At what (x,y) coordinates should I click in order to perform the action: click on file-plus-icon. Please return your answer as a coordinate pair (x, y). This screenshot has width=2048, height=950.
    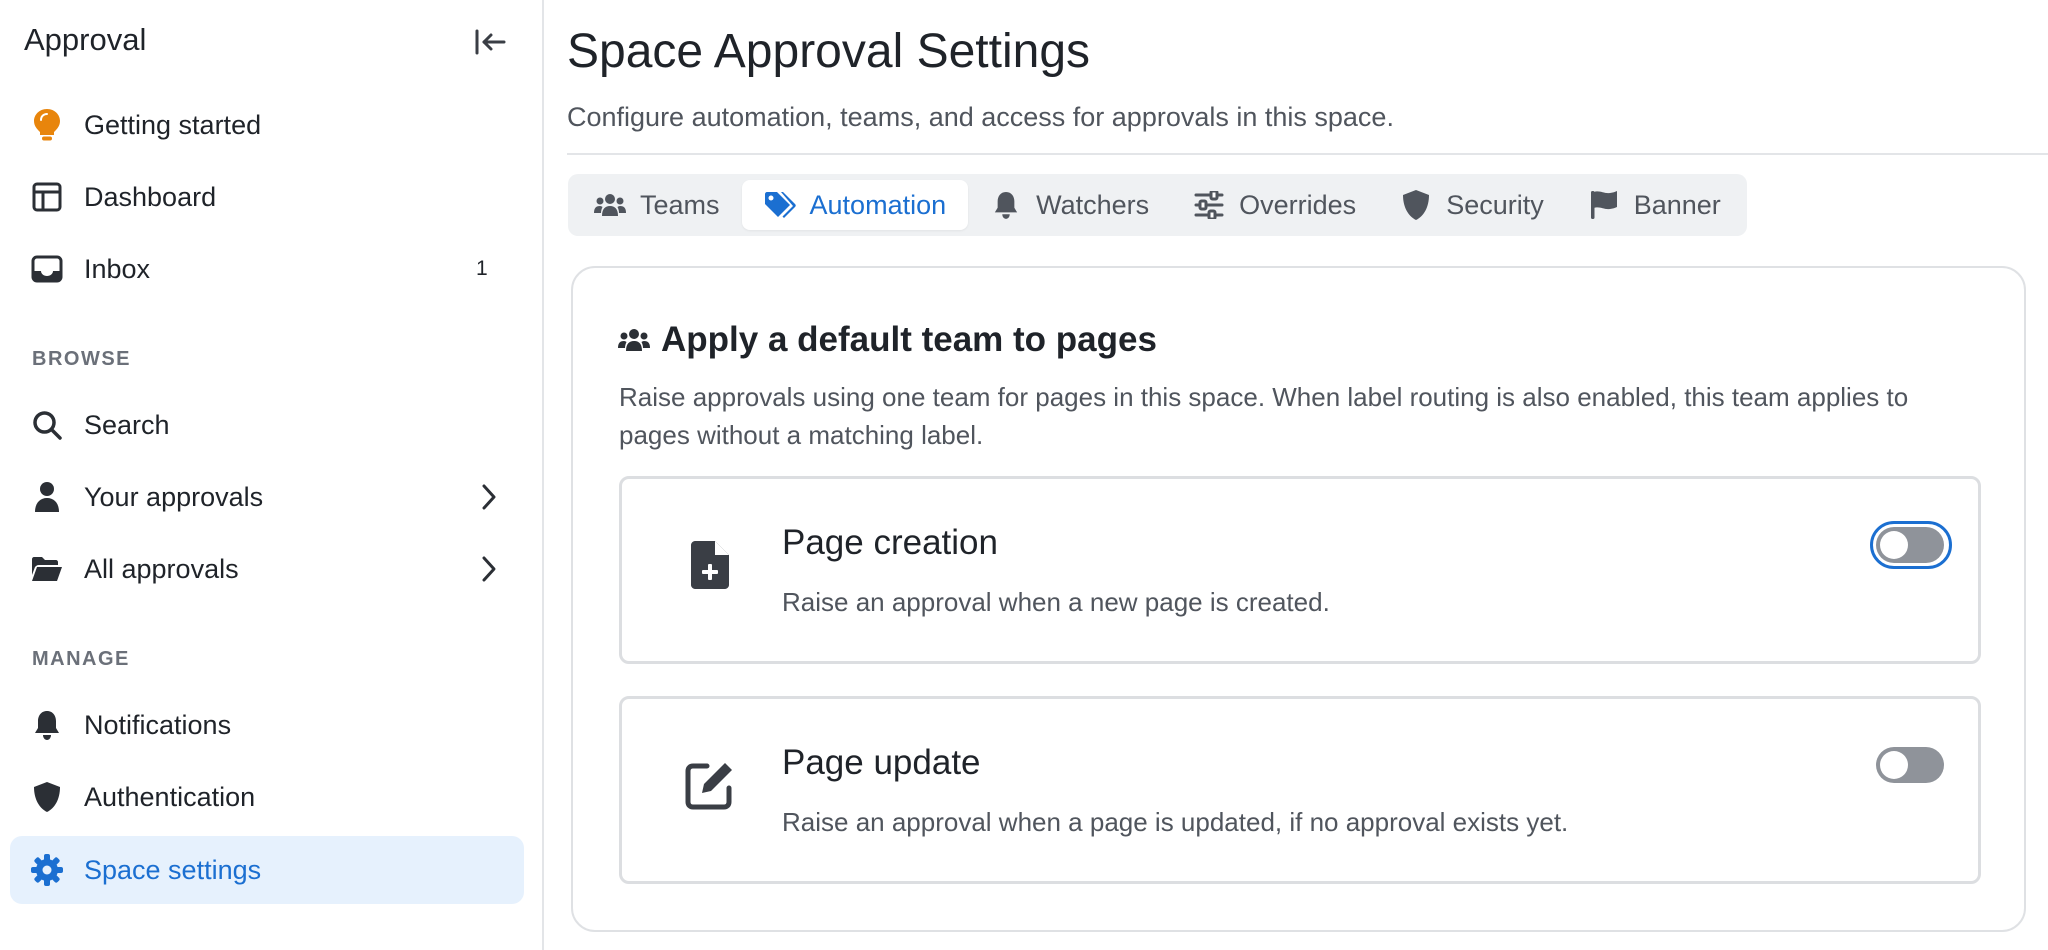
    Looking at the image, I should click on (710, 565).